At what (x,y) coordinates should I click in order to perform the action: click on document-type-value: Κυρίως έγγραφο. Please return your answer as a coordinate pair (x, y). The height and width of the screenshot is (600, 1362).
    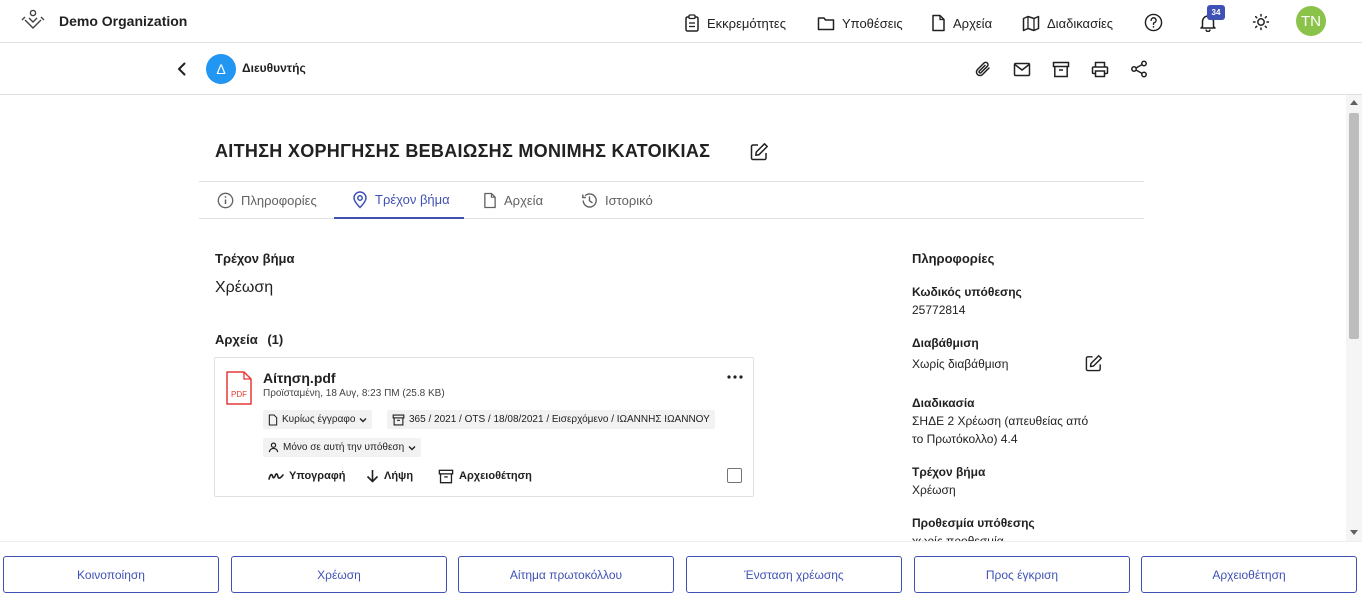
    Looking at the image, I should click on (319, 419).